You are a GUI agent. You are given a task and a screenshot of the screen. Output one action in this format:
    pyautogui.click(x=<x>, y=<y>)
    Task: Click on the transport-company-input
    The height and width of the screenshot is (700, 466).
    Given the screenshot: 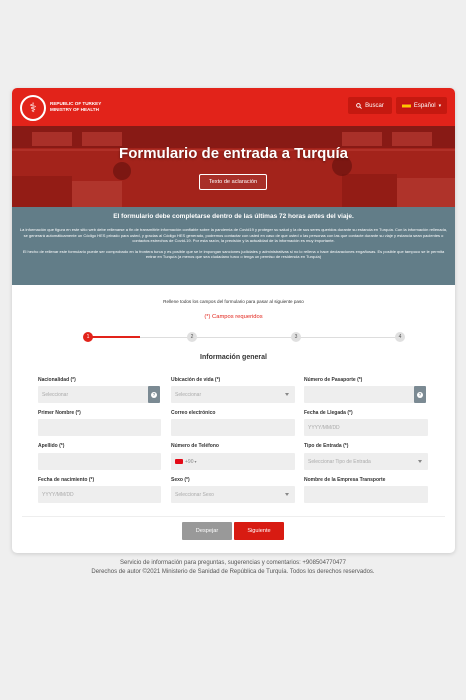 What is the action you would take?
    pyautogui.click(x=366, y=494)
    